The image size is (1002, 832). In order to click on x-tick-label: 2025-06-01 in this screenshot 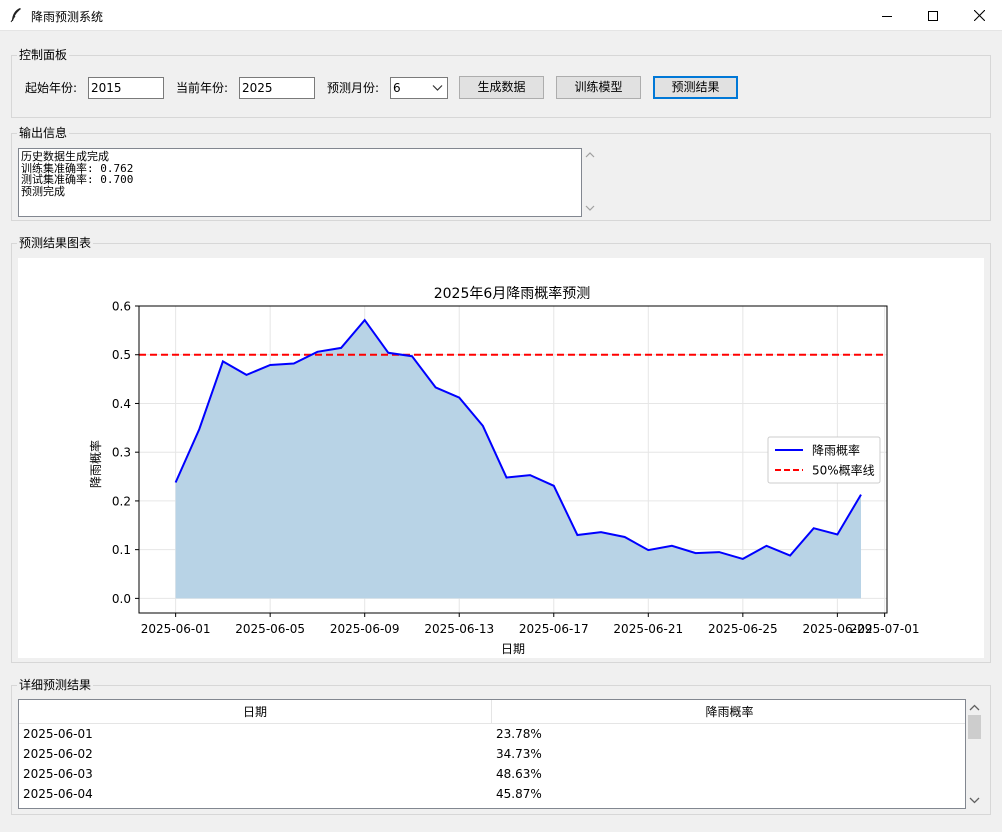, I will do `click(176, 629)`.